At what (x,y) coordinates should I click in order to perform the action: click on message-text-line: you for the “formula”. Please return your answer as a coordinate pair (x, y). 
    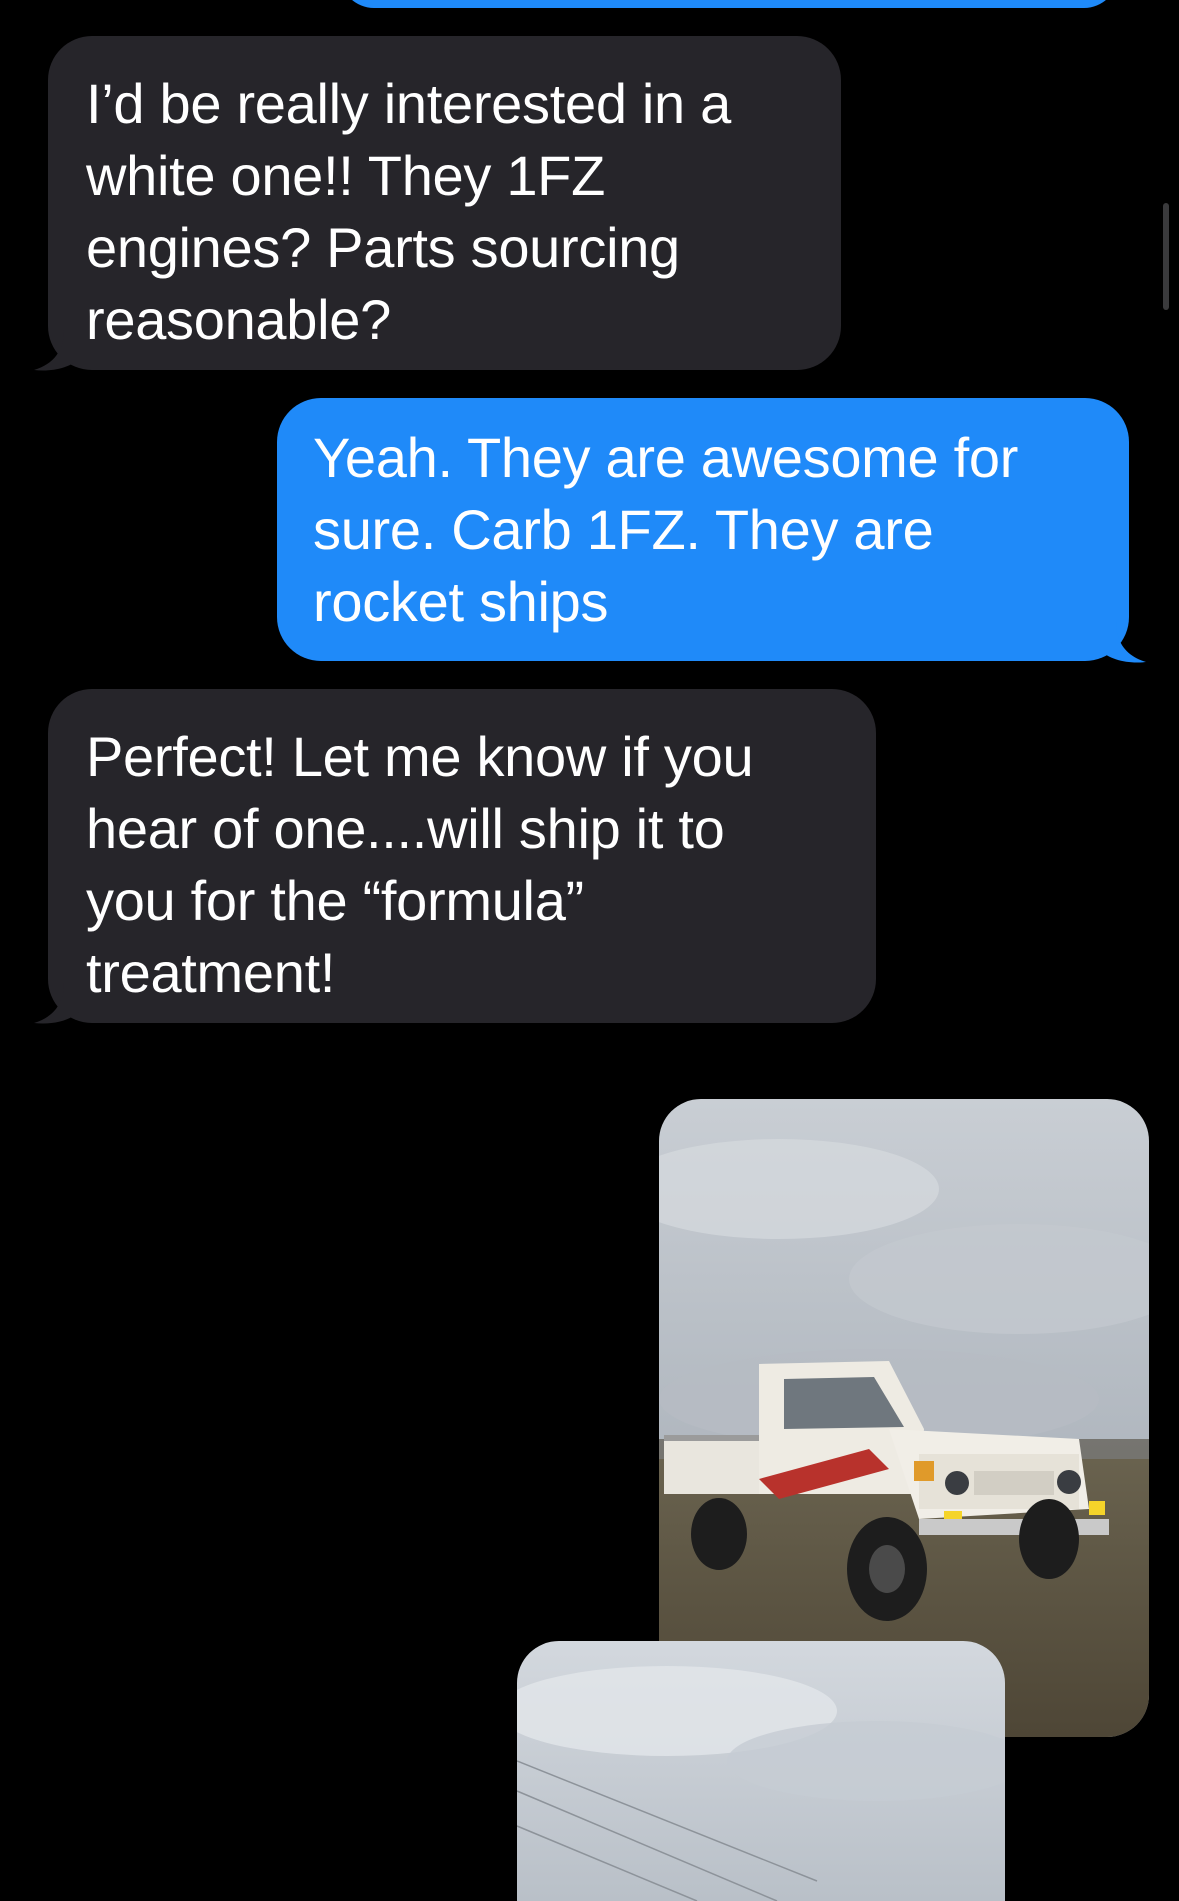
    Looking at the image, I should click on (335, 900).